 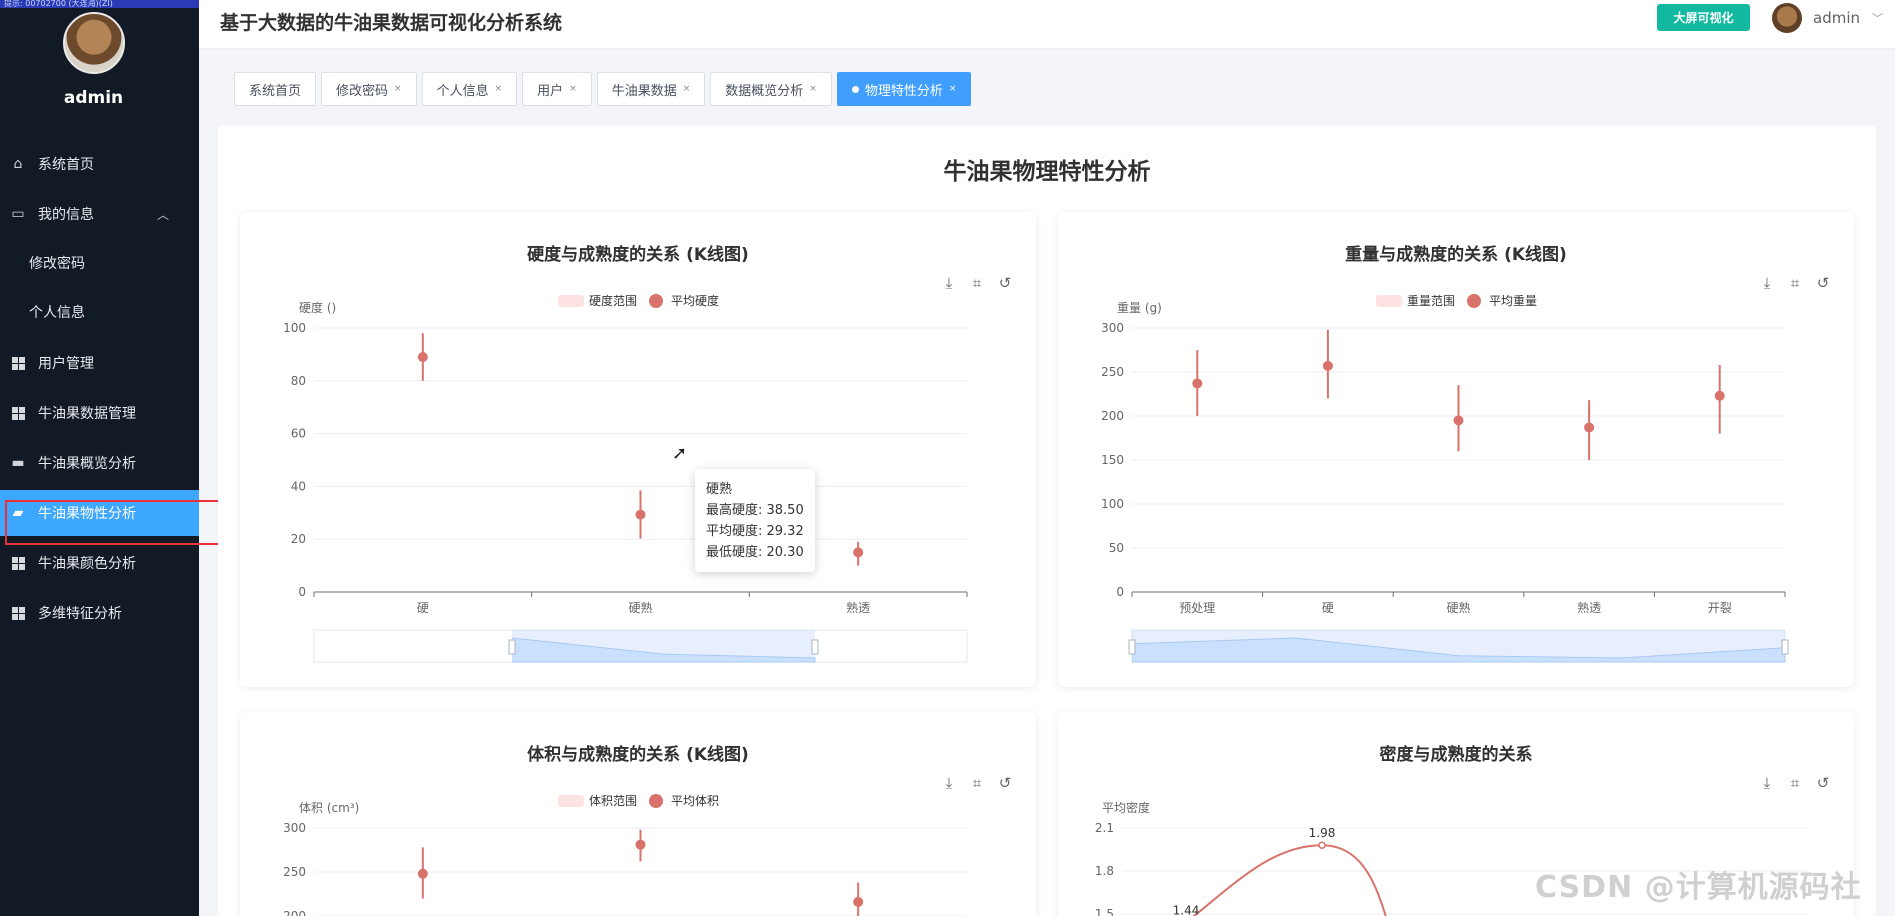 I want to click on tooltip-avg: 平均硬度: 29.32, so click(x=755, y=531).